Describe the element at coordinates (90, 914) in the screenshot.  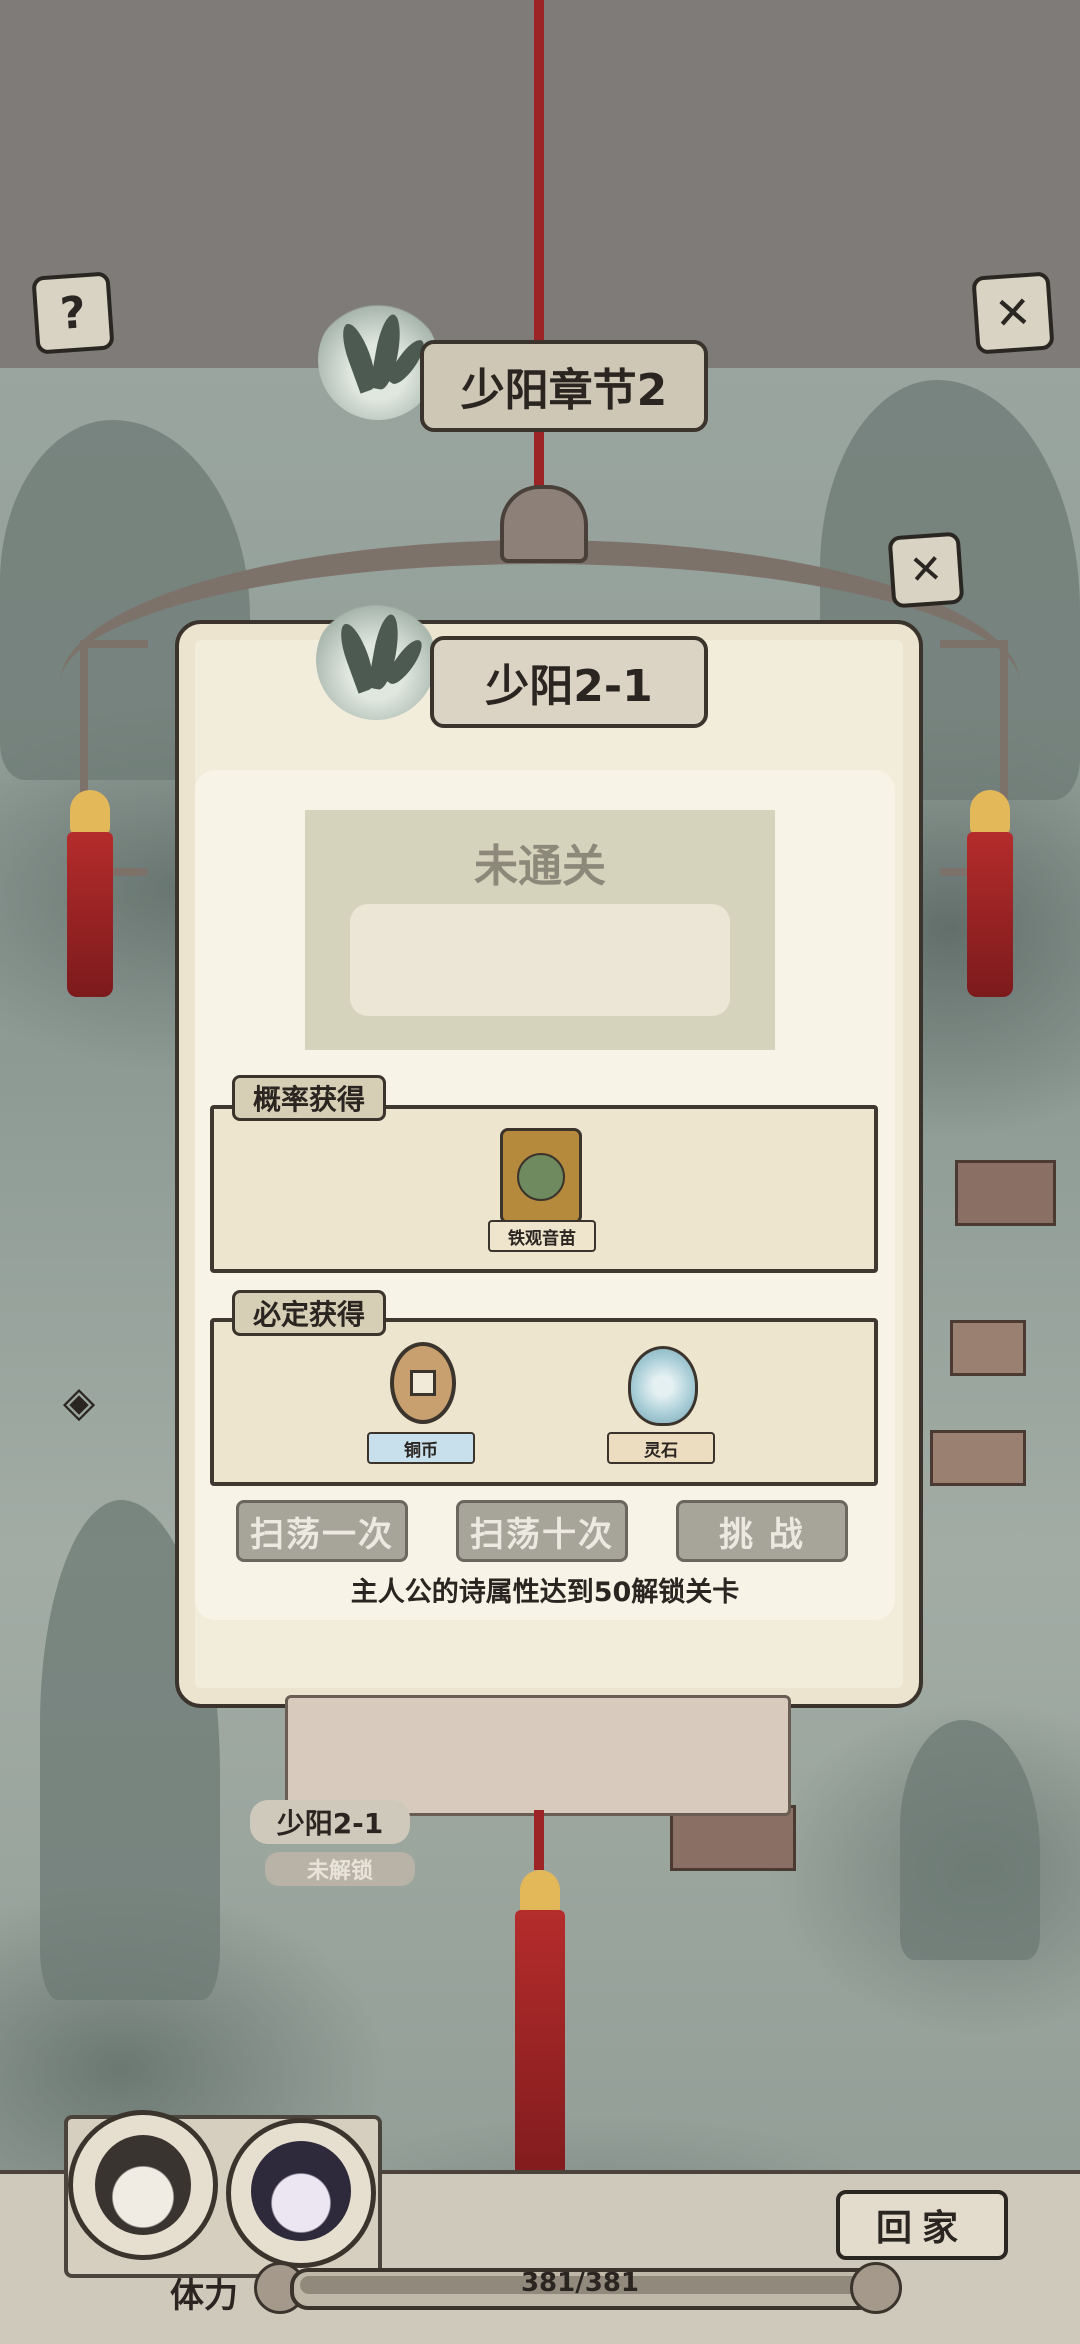
I see `tassel-left` at that location.